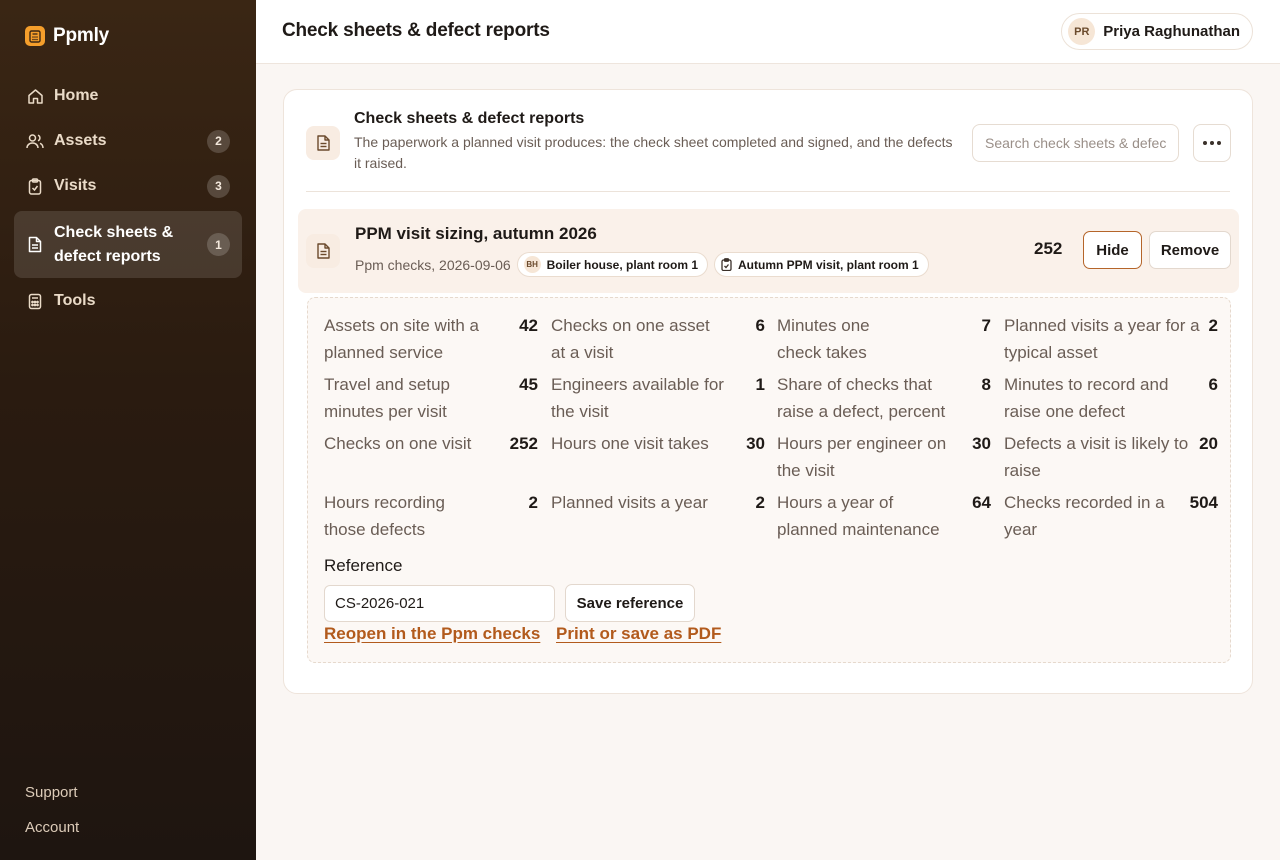  Describe the element at coordinates (528, 325) in the screenshot. I see `metric-value: 42` at that location.